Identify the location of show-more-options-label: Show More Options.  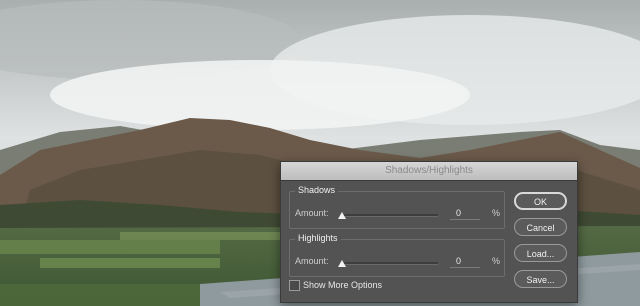
(342, 285).